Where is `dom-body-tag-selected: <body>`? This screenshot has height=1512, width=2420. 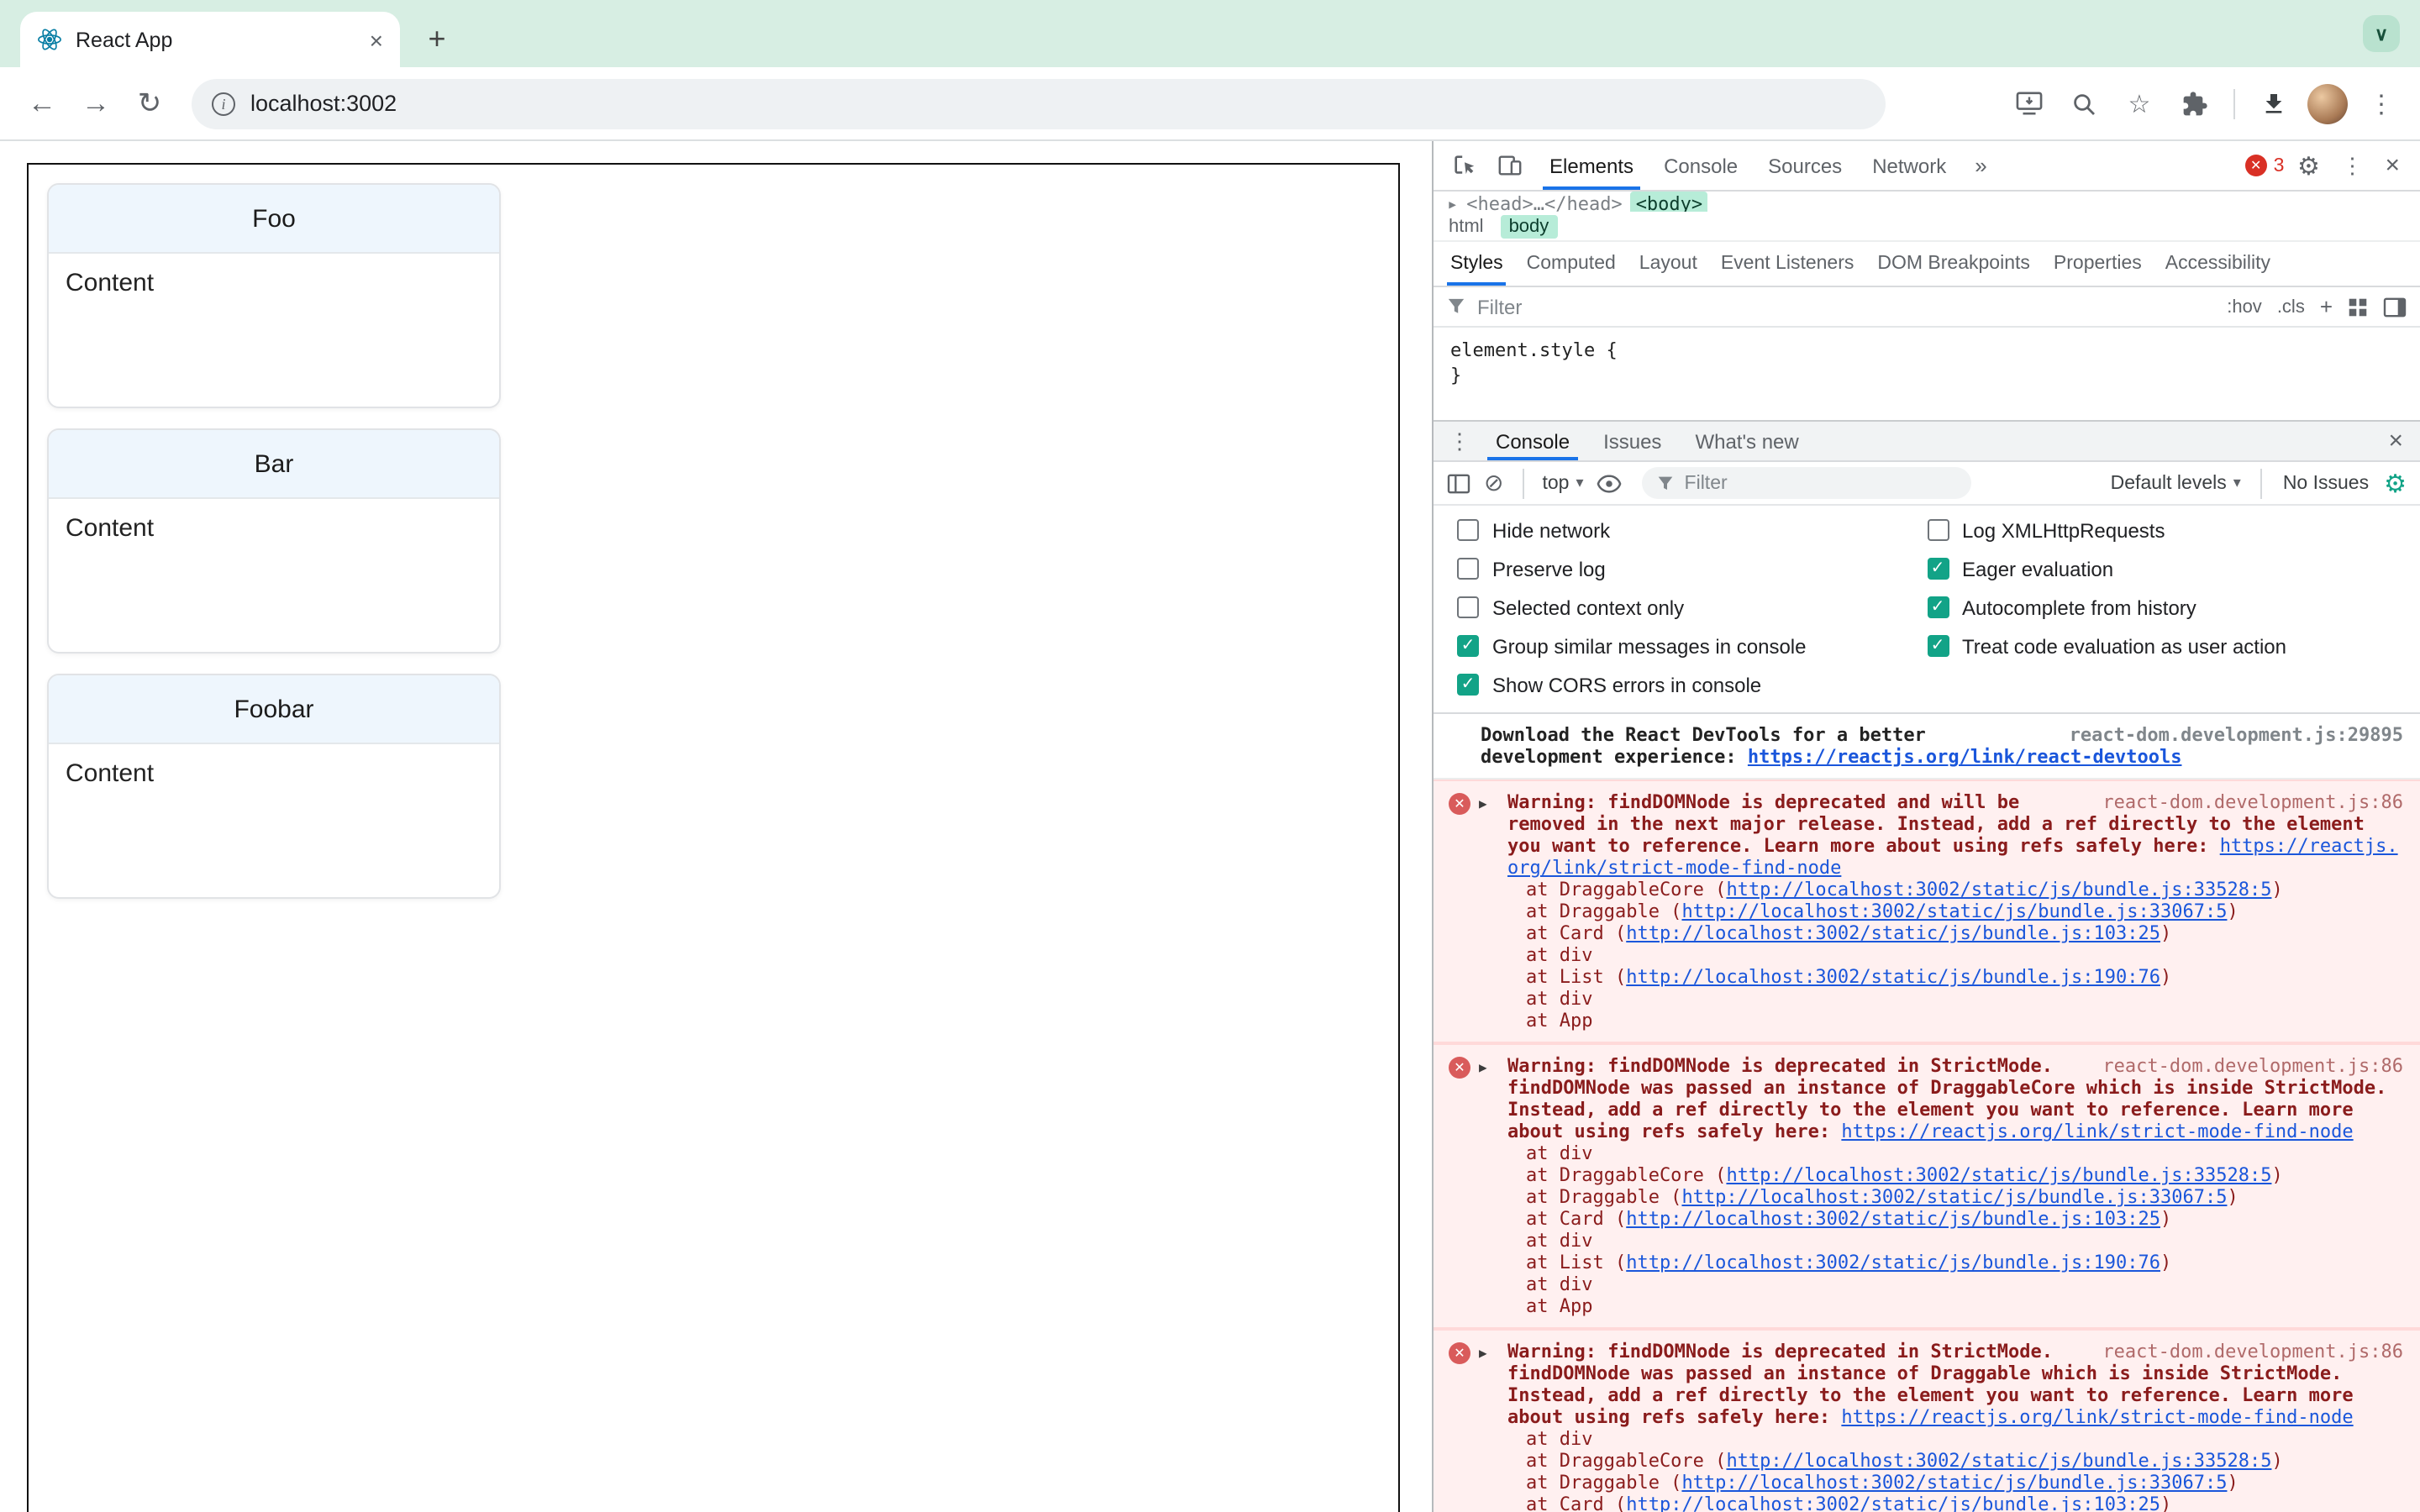 dom-body-tag-selected: <body> is located at coordinates (1669, 202).